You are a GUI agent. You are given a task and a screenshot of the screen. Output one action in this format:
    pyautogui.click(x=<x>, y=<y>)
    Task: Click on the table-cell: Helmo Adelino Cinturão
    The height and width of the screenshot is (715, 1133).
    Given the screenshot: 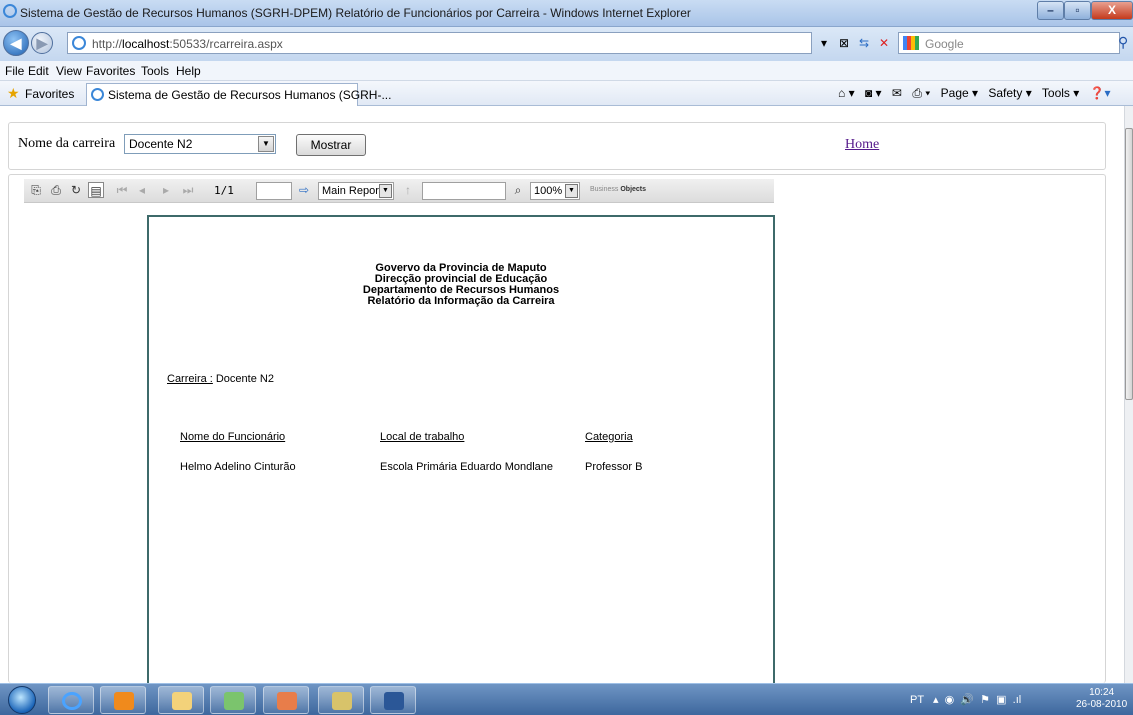 What is the action you would take?
    pyautogui.click(x=238, y=467)
    